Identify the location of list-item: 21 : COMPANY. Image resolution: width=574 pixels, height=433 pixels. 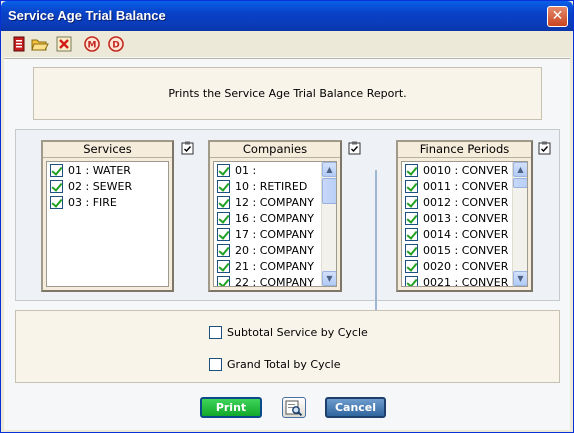
(275, 266).